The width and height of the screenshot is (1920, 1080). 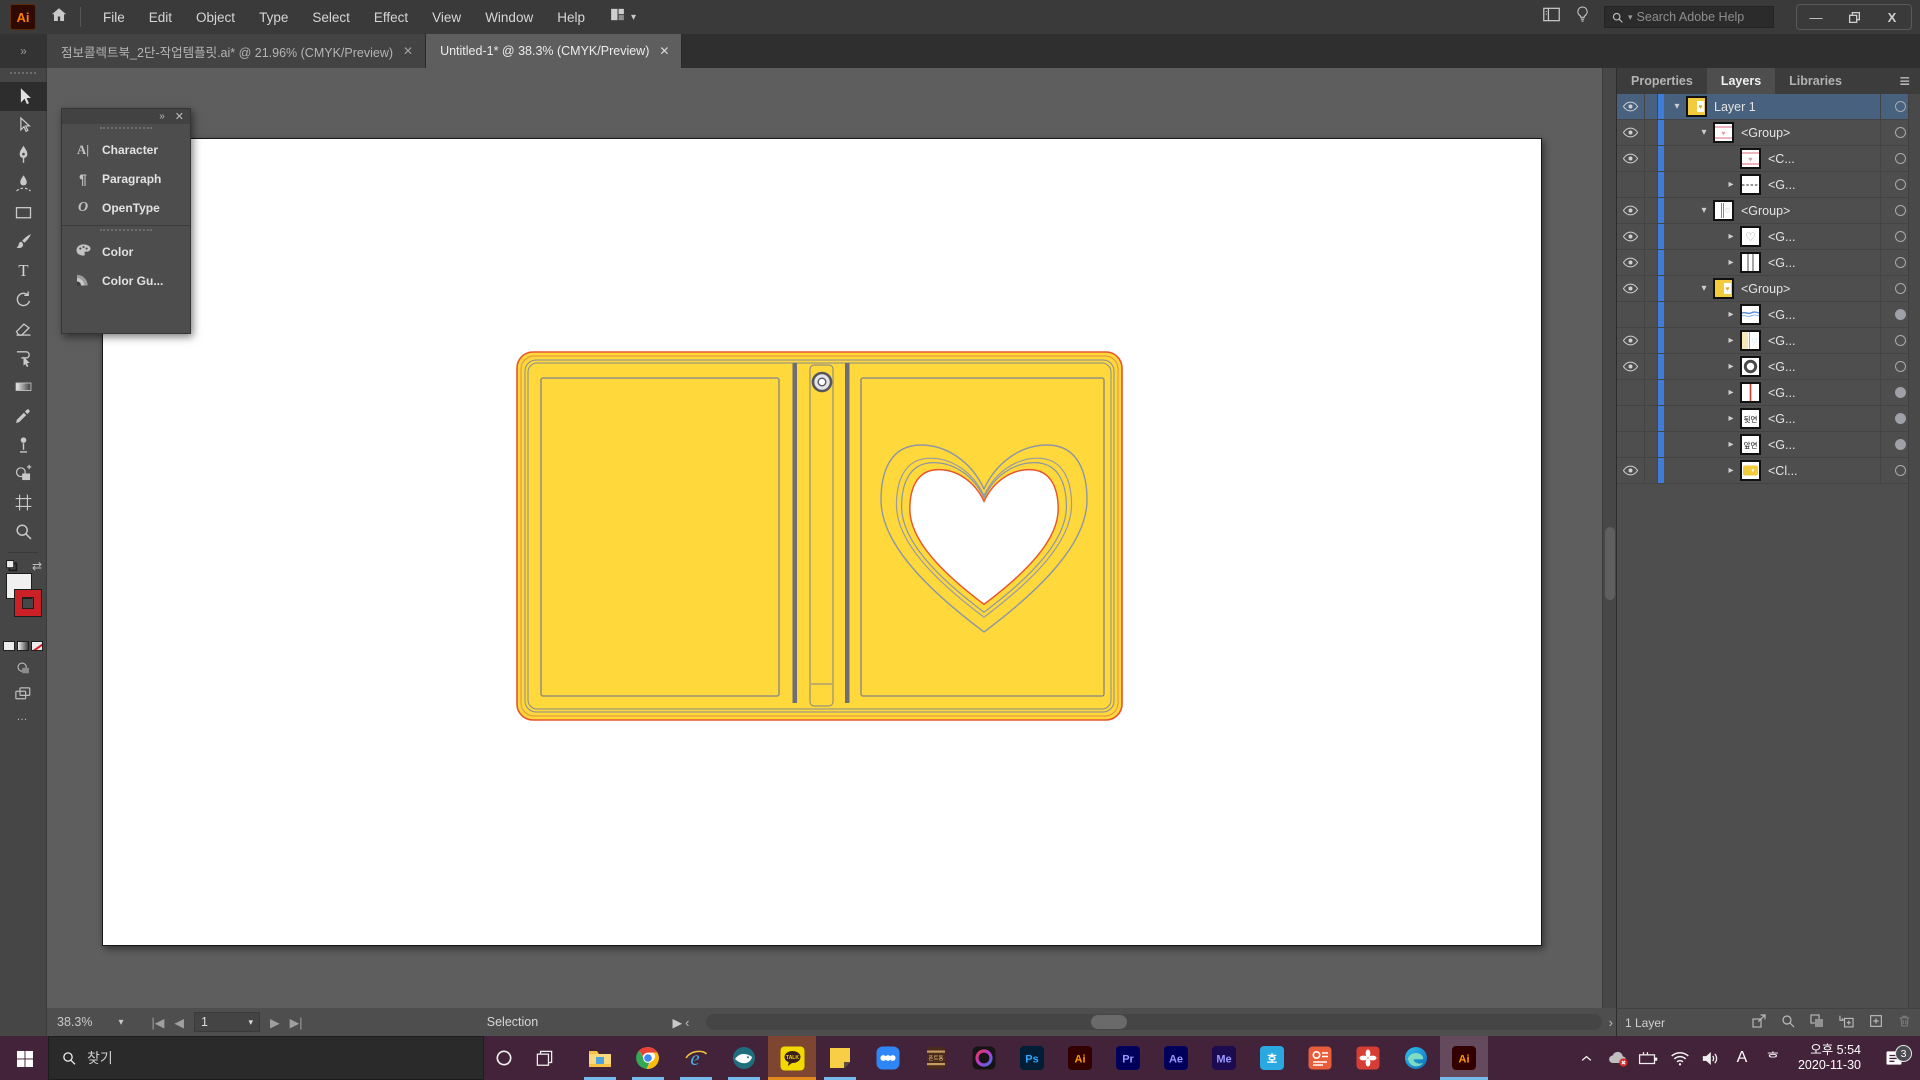 I want to click on menu-item-edit: Edit, so click(x=160, y=17).